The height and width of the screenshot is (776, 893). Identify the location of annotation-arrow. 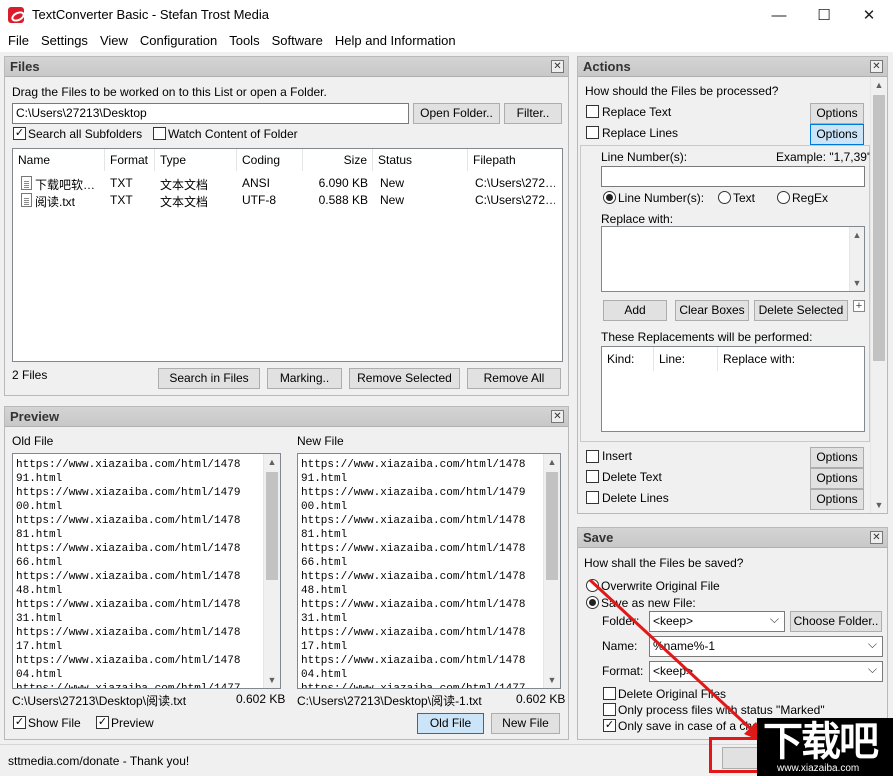
(678, 661).